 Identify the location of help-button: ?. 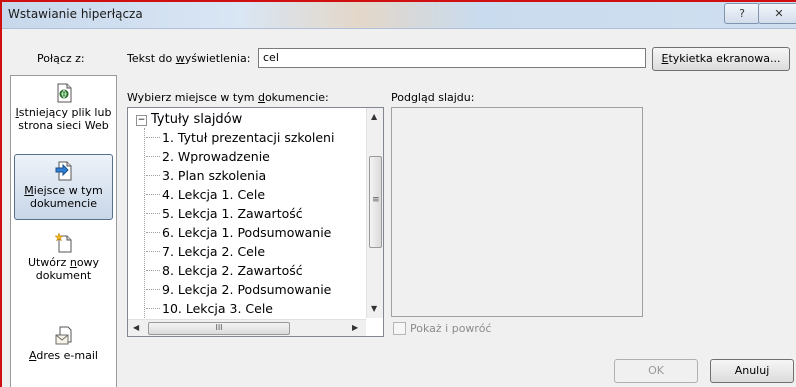
(742, 13).